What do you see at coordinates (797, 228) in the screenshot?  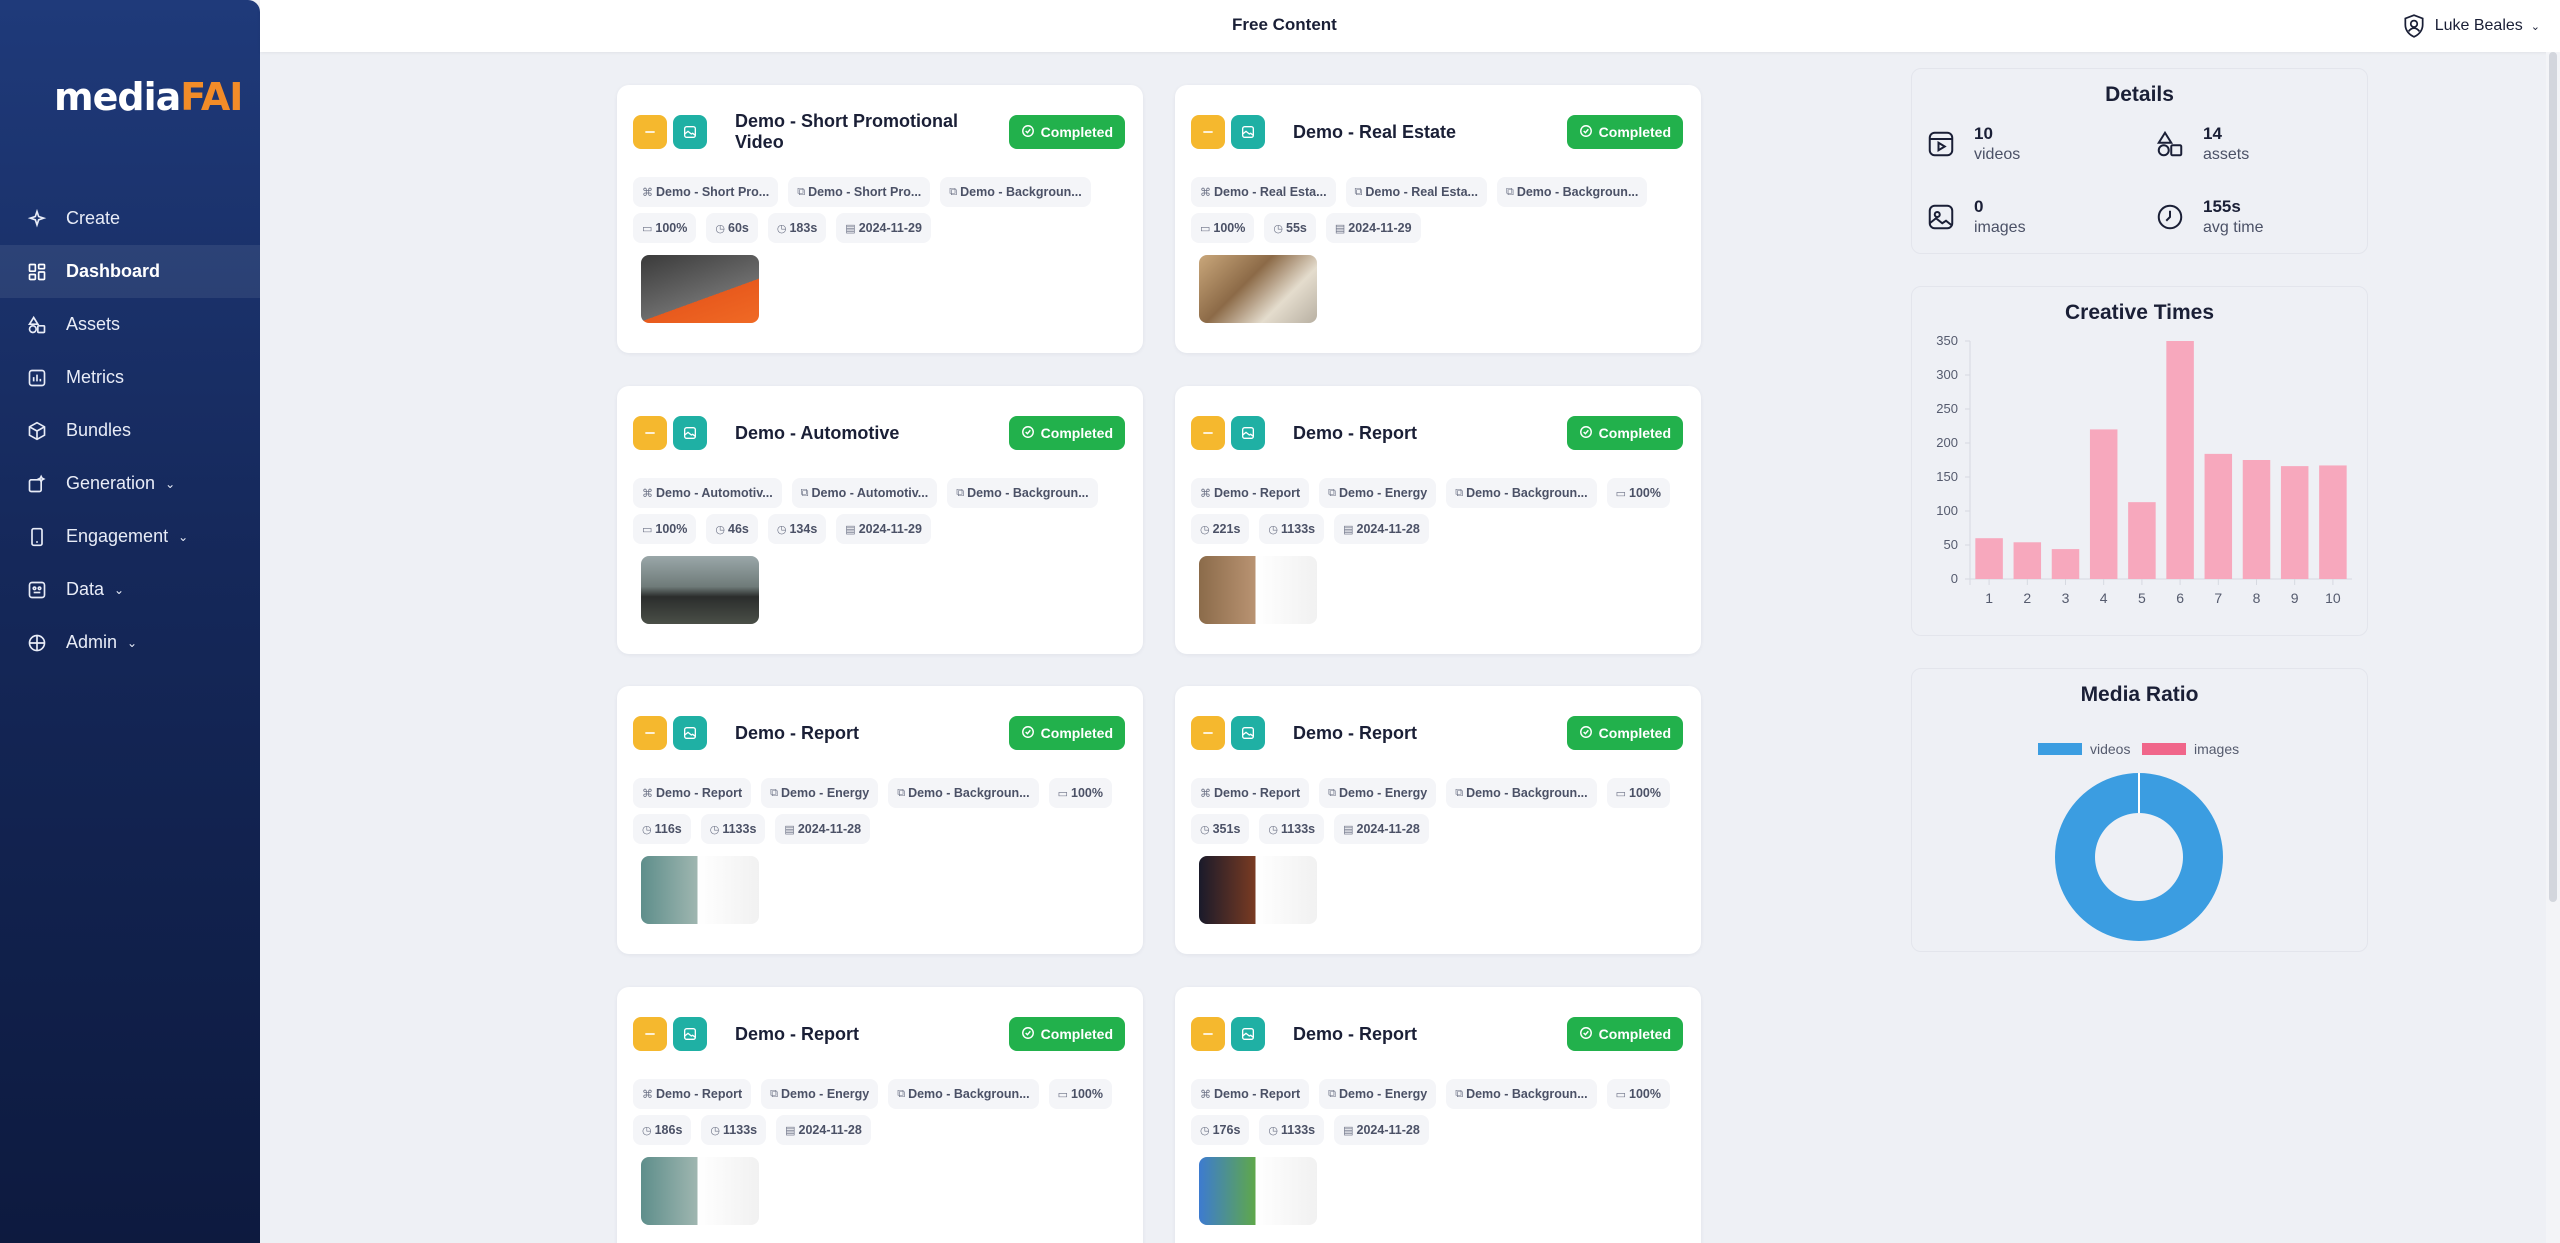 I see `meta-chip: ◷ 183s` at bounding box center [797, 228].